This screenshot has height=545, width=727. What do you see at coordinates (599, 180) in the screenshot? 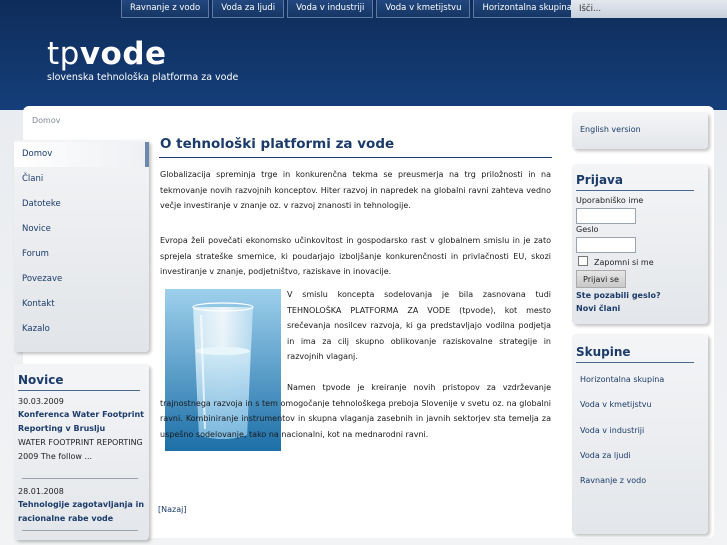
I see `login-title: Prijava` at bounding box center [599, 180].